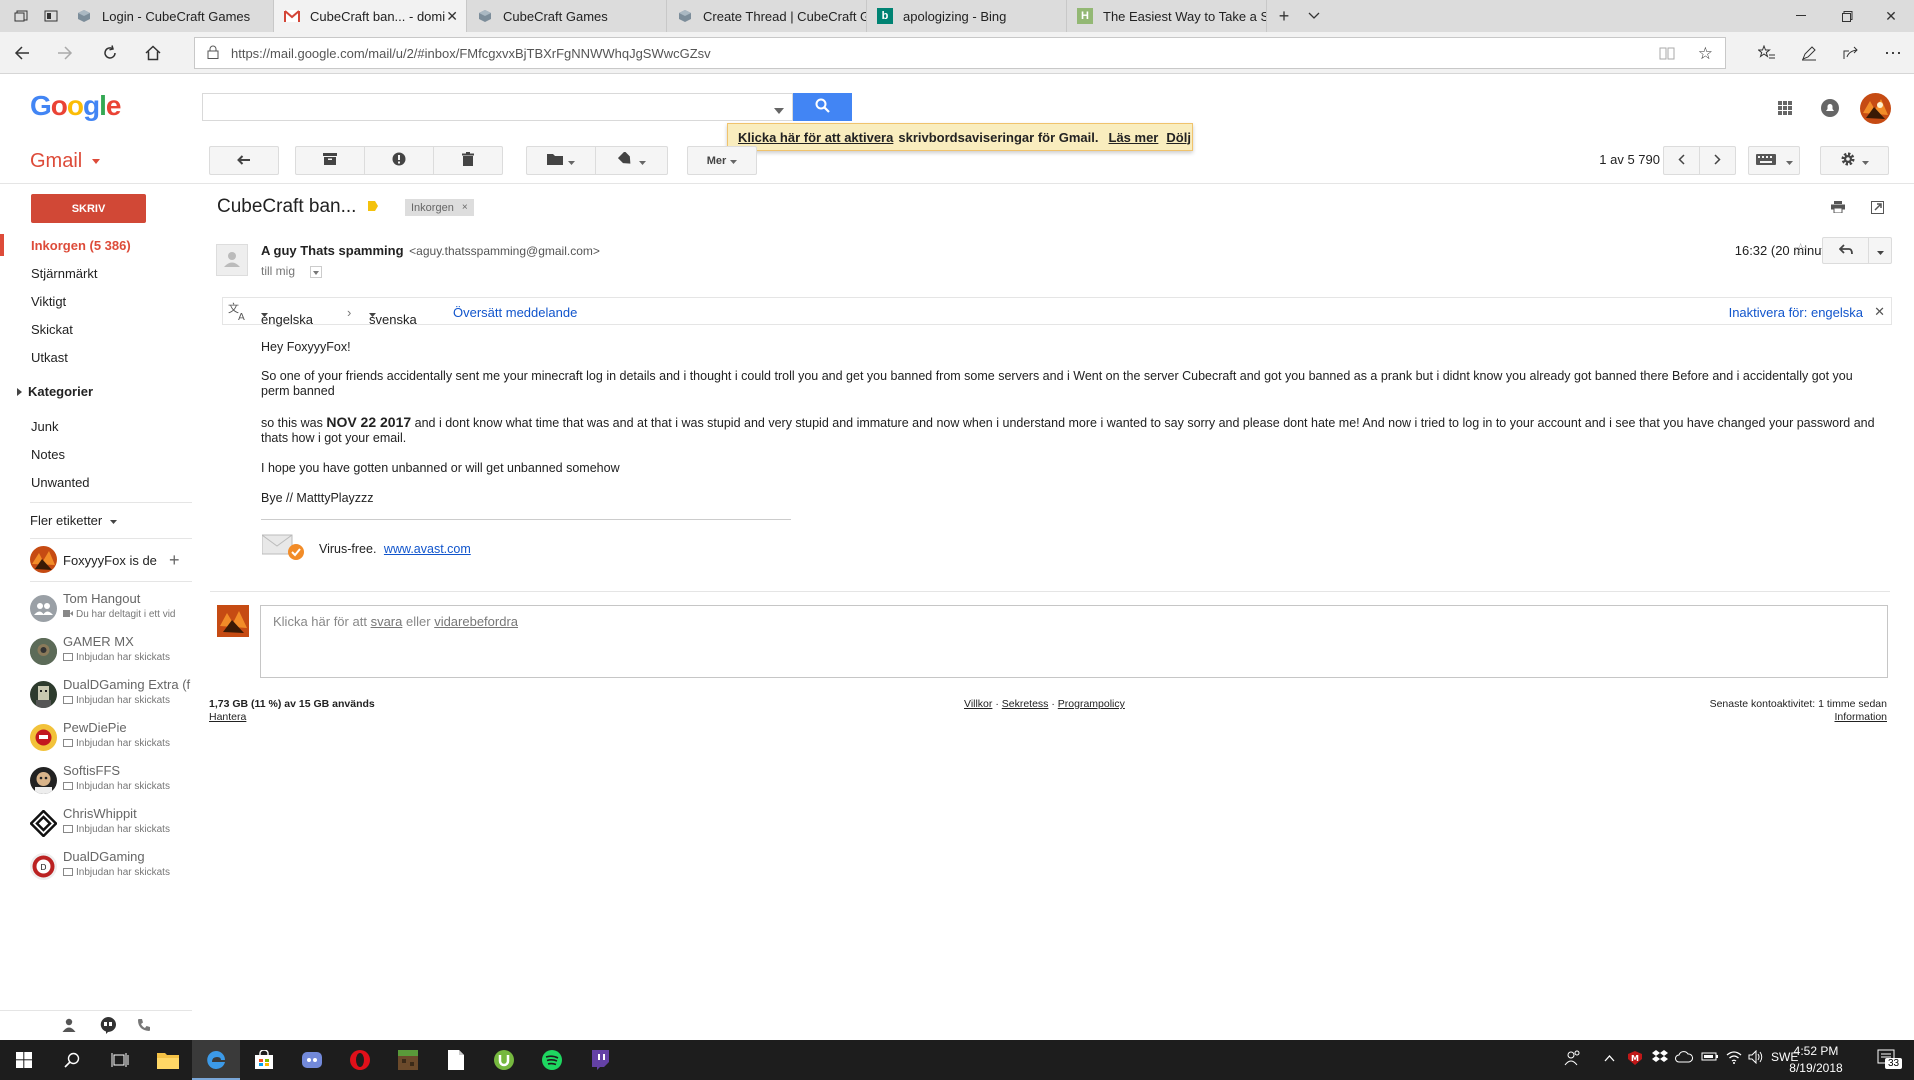  I want to click on activity-details-link: Information, so click(1838, 717).